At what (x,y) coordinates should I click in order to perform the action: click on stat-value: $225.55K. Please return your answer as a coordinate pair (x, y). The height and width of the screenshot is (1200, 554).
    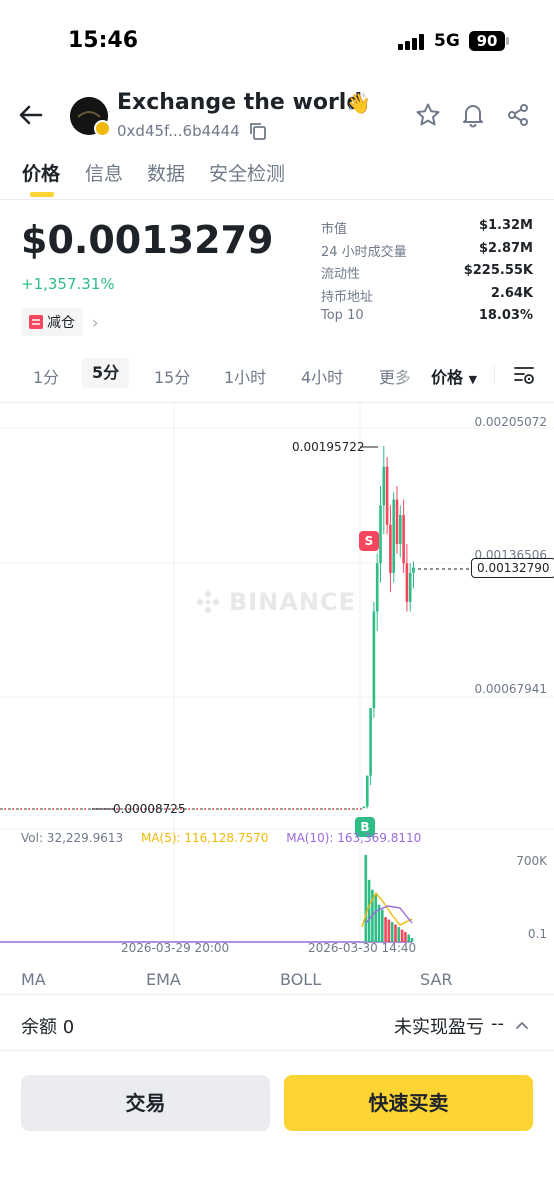
    Looking at the image, I should click on (498, 270).